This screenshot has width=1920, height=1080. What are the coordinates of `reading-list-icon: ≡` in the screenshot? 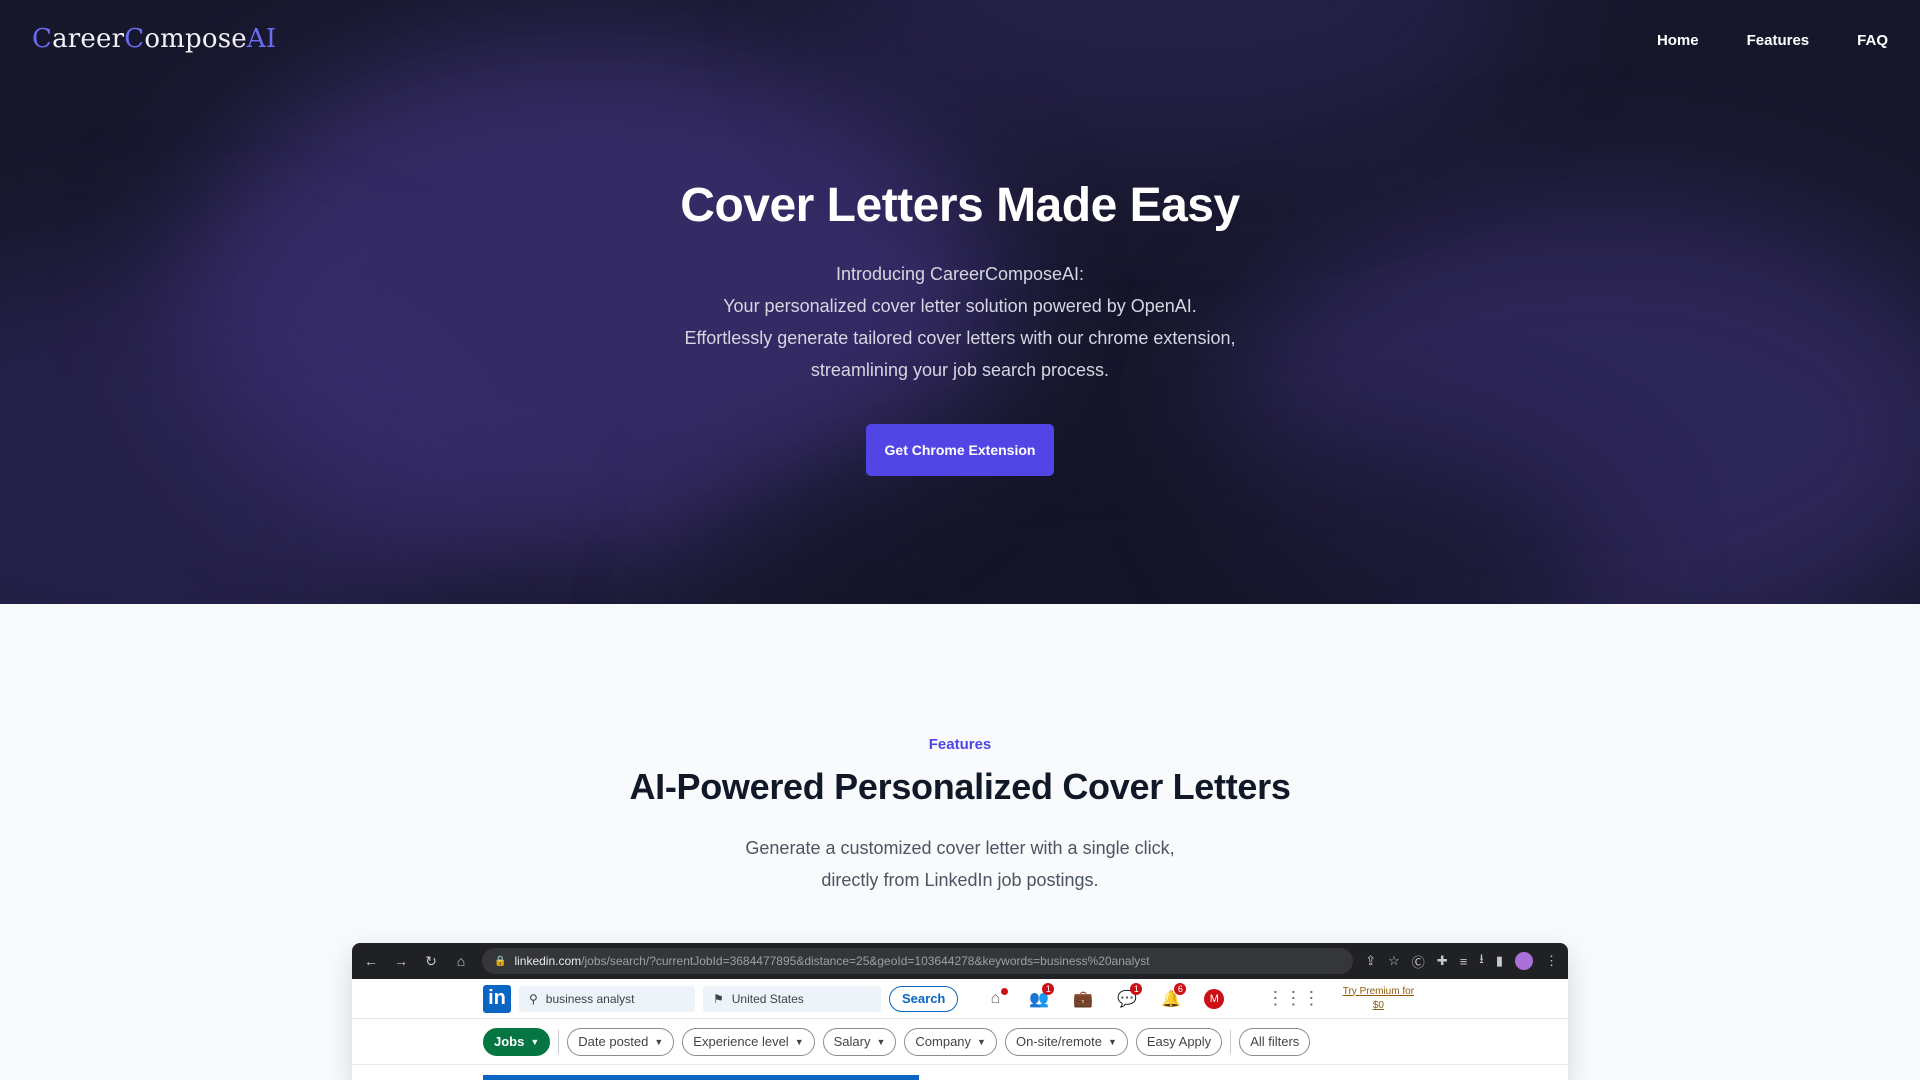 It's located at (1463, 961).